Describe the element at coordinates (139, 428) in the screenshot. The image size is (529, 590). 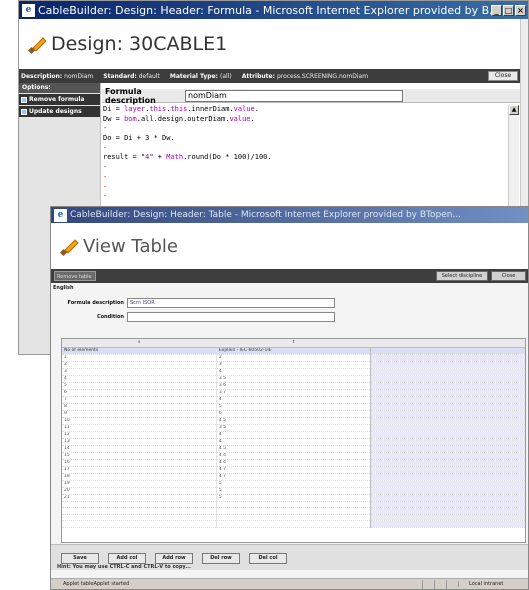
I see `table-cell: 11` at that location.